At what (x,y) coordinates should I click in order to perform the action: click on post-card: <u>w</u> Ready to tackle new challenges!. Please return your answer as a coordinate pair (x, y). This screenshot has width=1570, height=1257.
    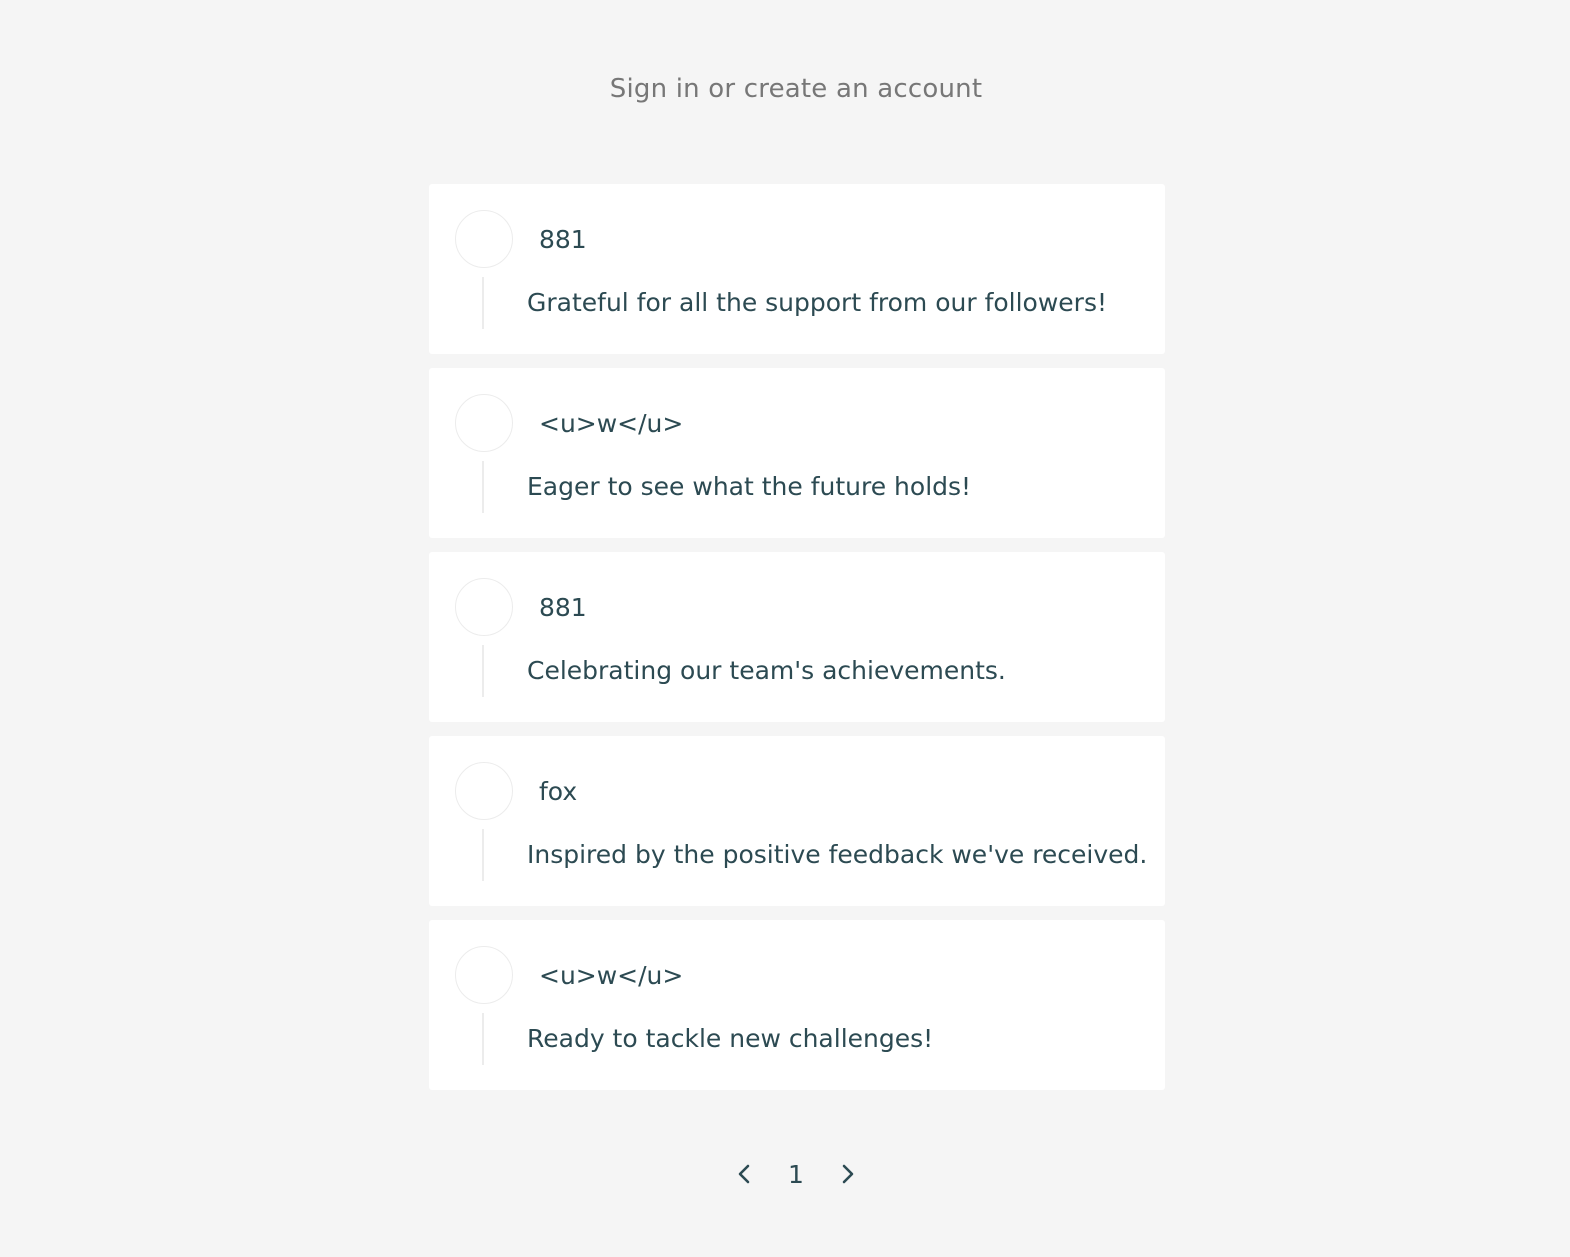
    Looking at the image, I should click on (797, 1005).